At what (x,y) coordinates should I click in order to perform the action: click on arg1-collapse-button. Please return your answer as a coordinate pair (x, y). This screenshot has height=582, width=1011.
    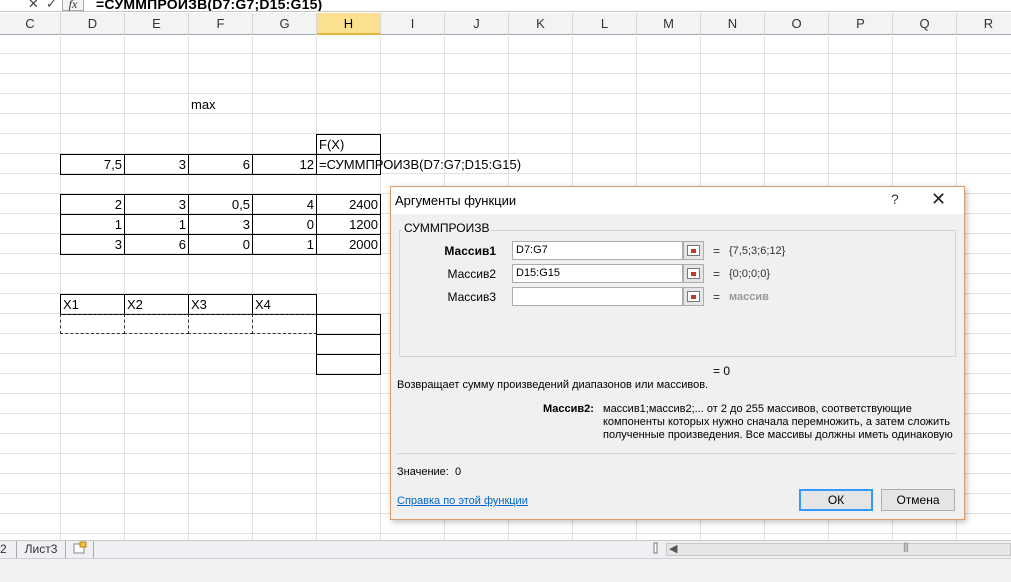
    Looking at the image, I should click on (693, 250).